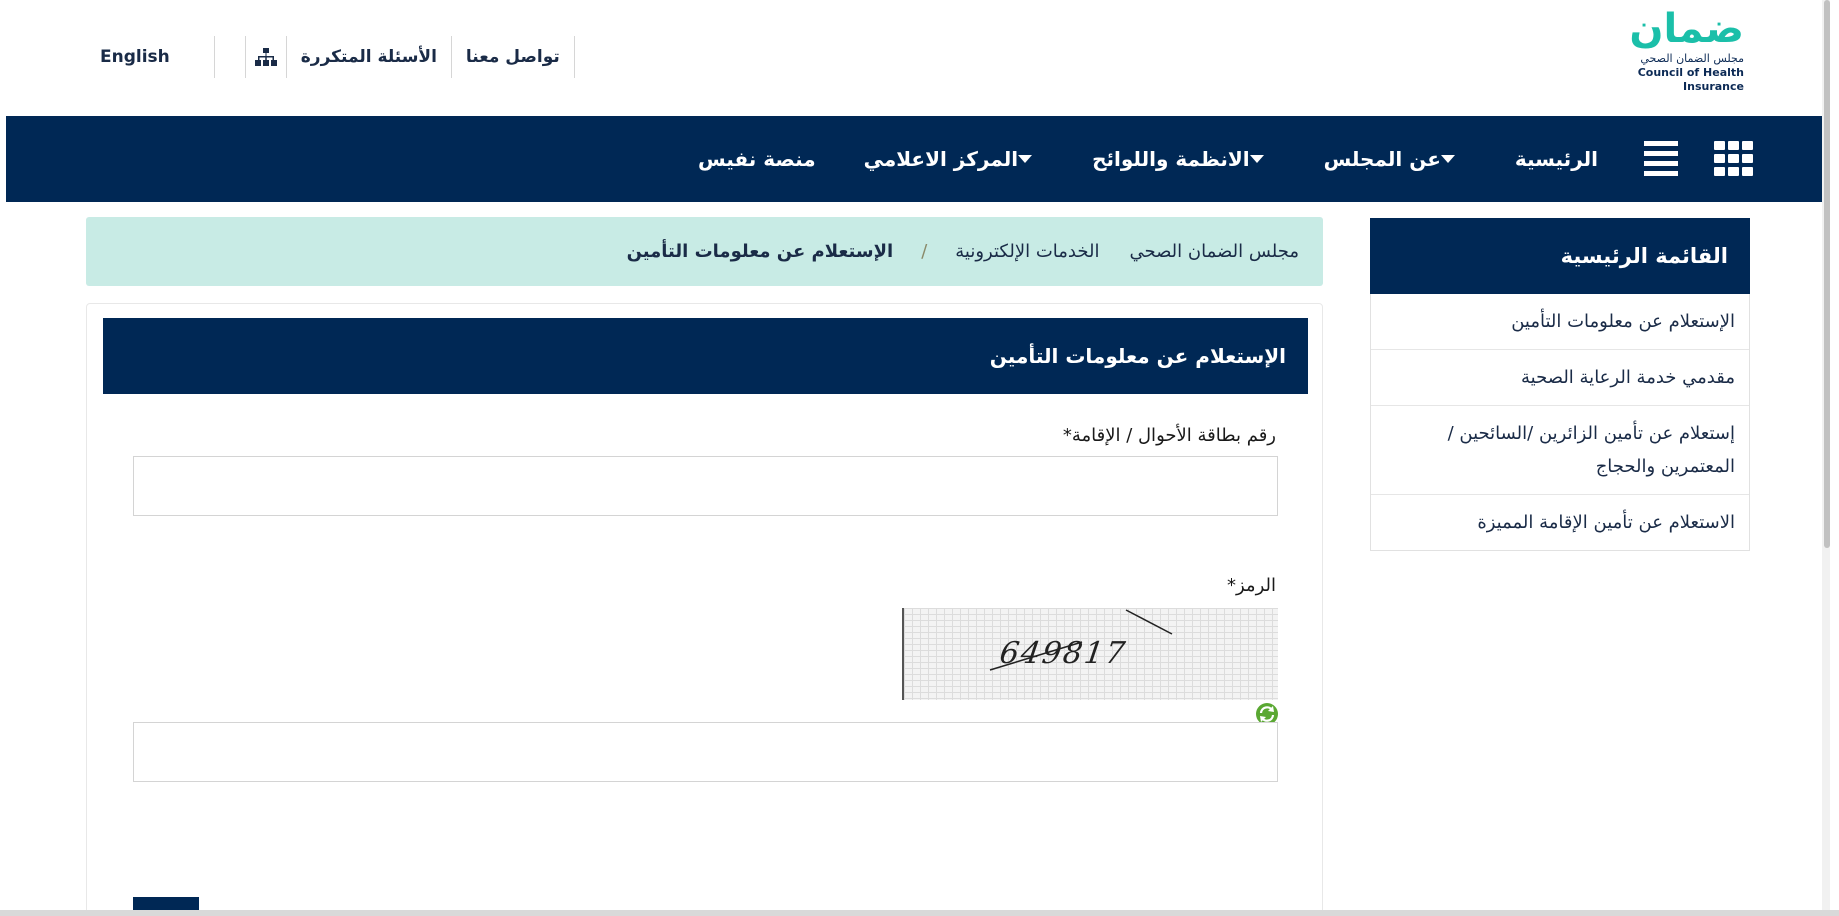  I want to click on id-number-label: رقم بطاقة الأحوال / الإقامة*, so click(1169, 435).